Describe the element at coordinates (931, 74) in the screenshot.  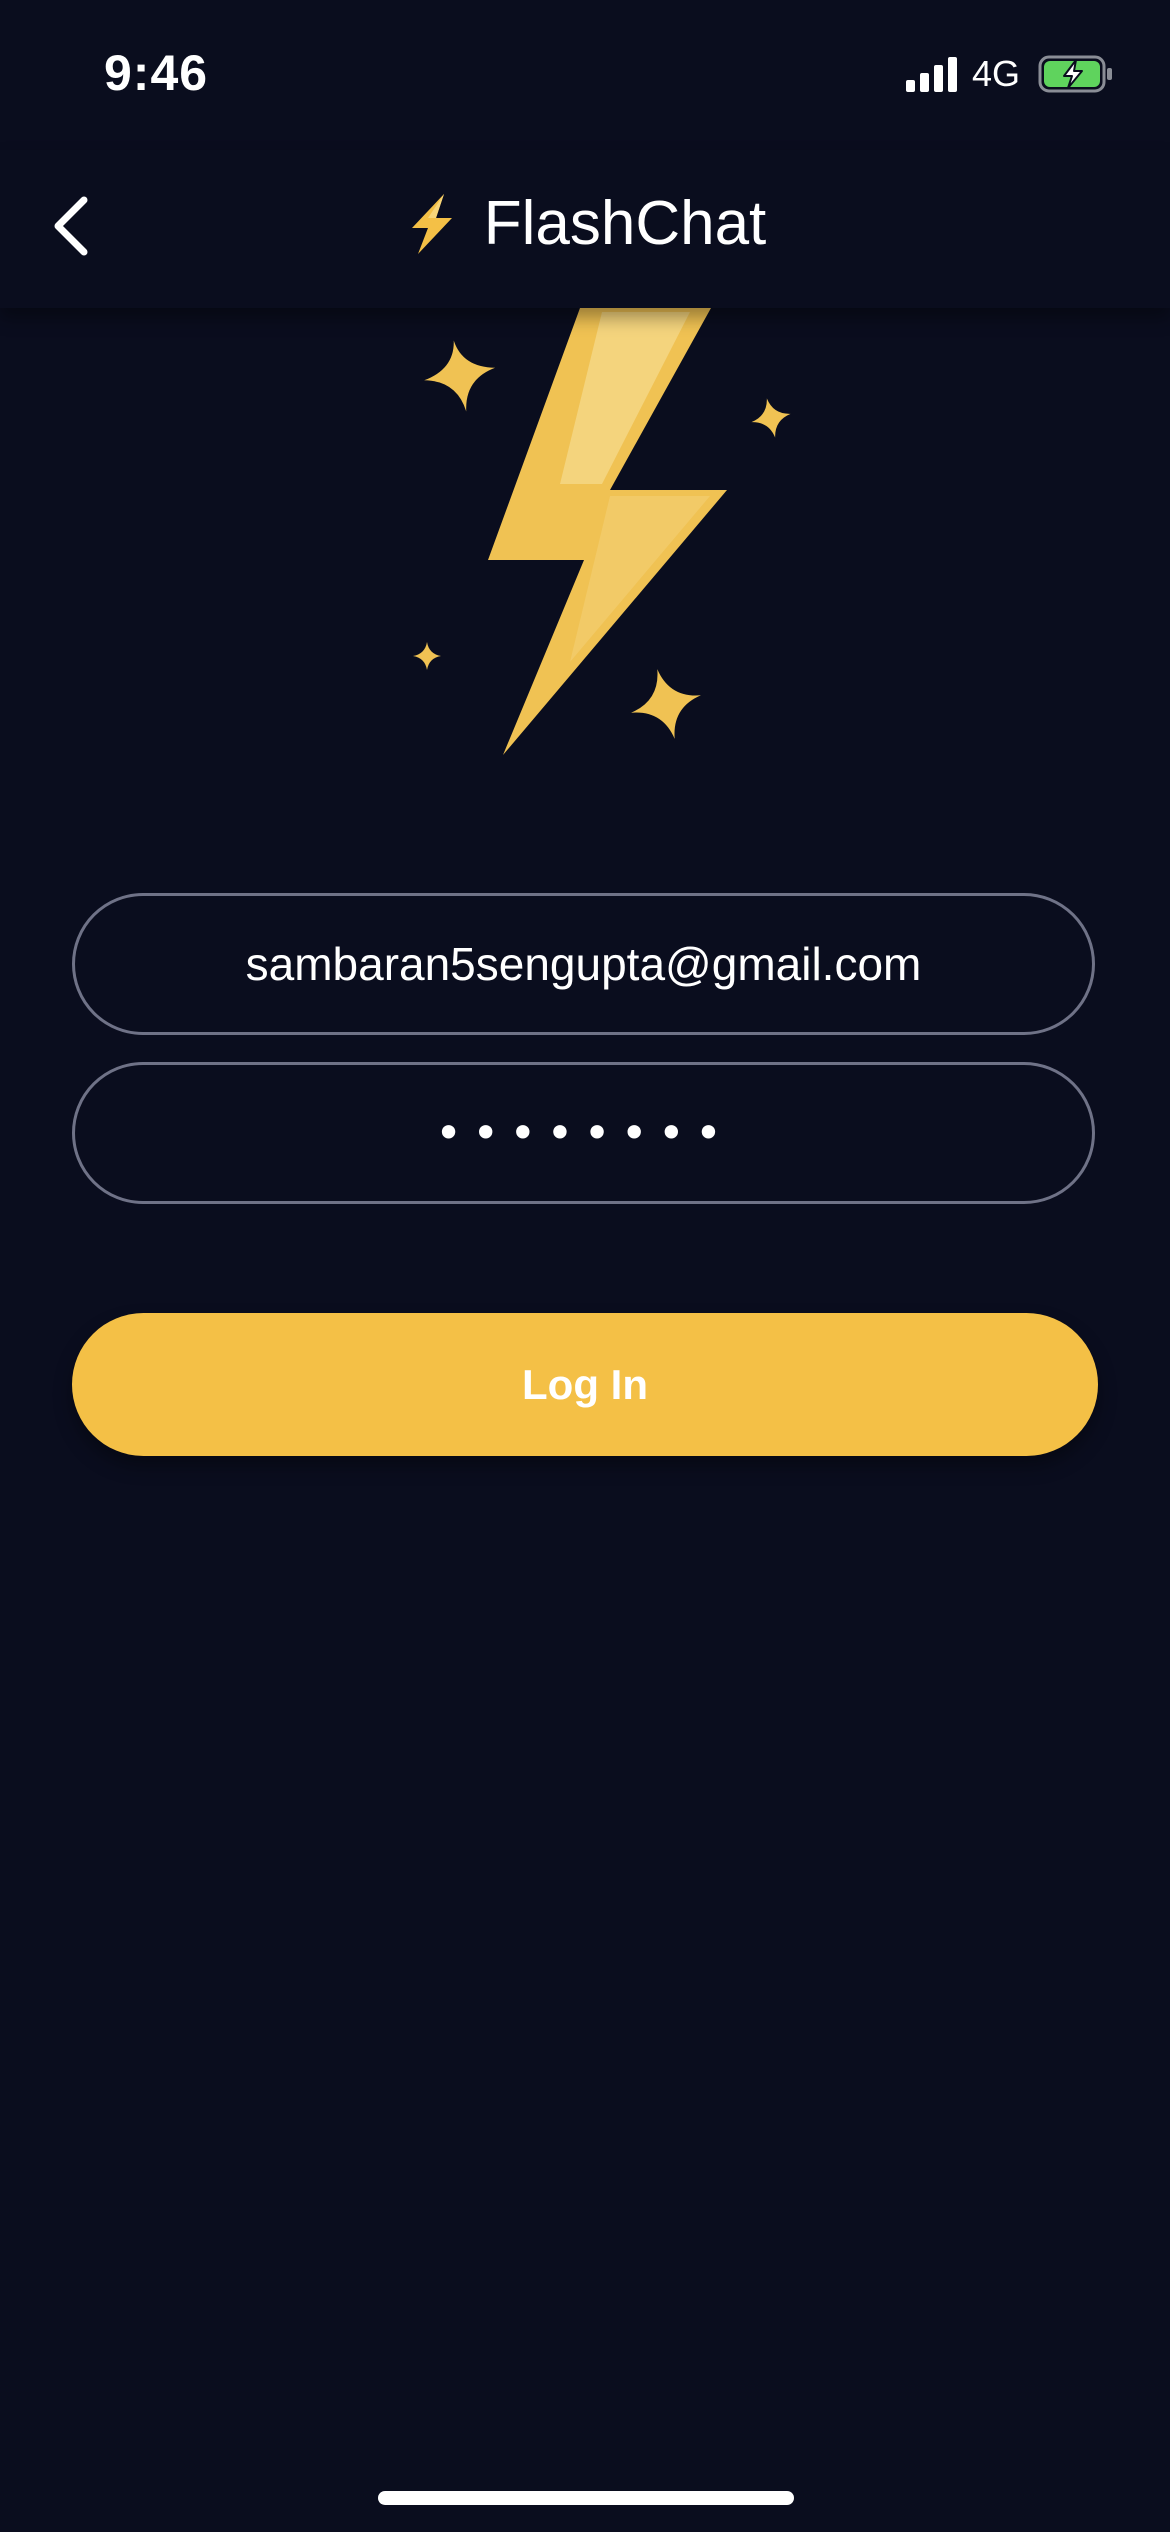
I see `cellular-signal-icon` at that location.